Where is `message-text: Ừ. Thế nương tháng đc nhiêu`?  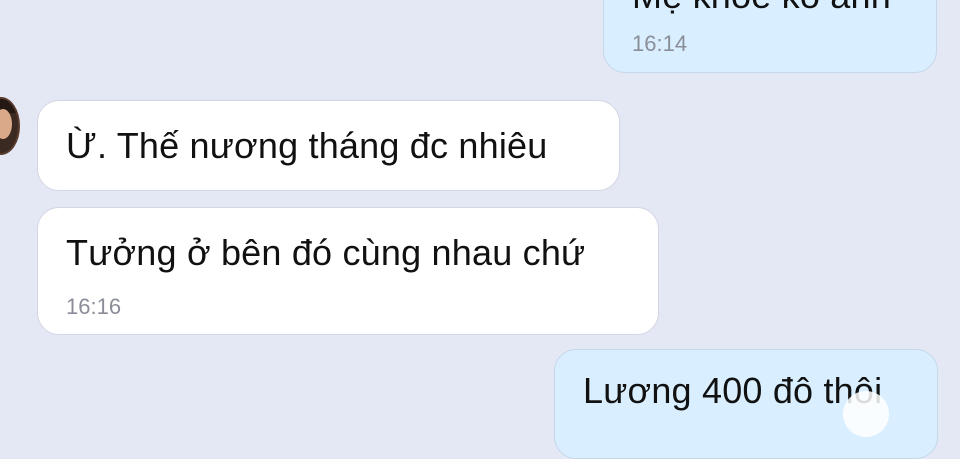 message-text: Ừ. Thế nương tháng đc nhiêu is located at coordinates (307, 145).